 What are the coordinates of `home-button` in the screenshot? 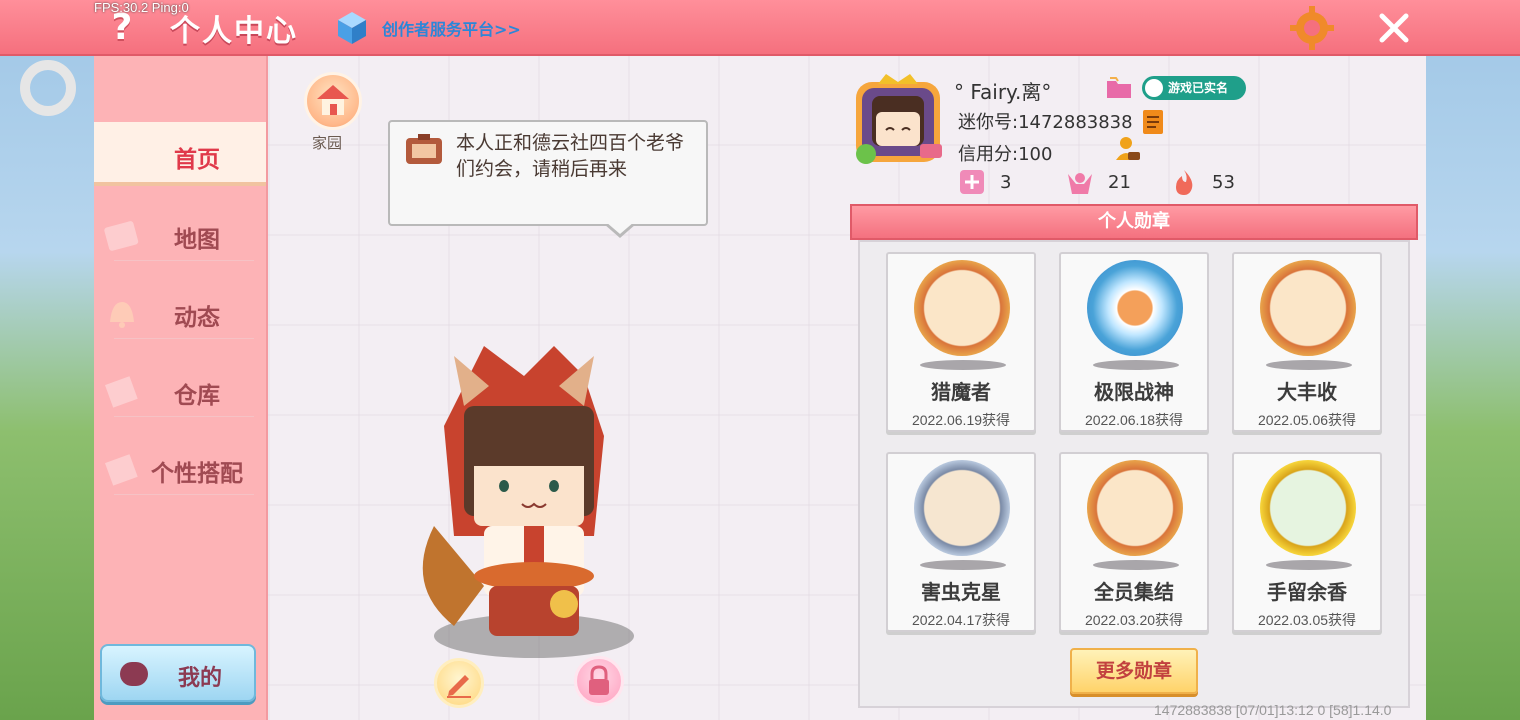 It's located at (333, 101).